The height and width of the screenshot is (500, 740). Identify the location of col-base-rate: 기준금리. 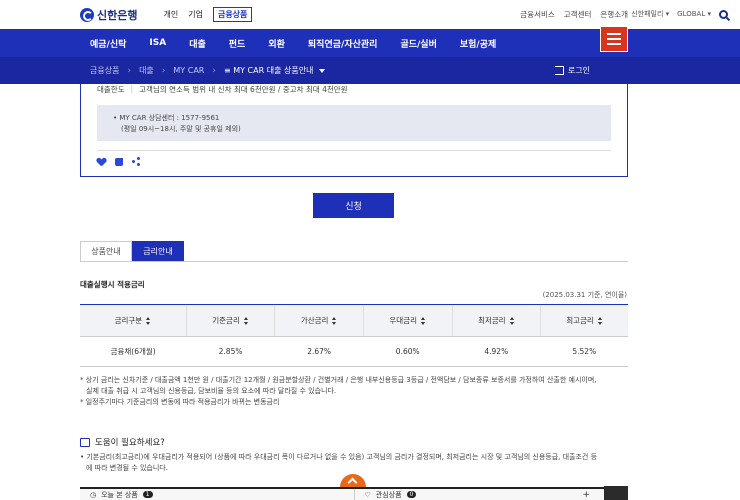
(230, 320).